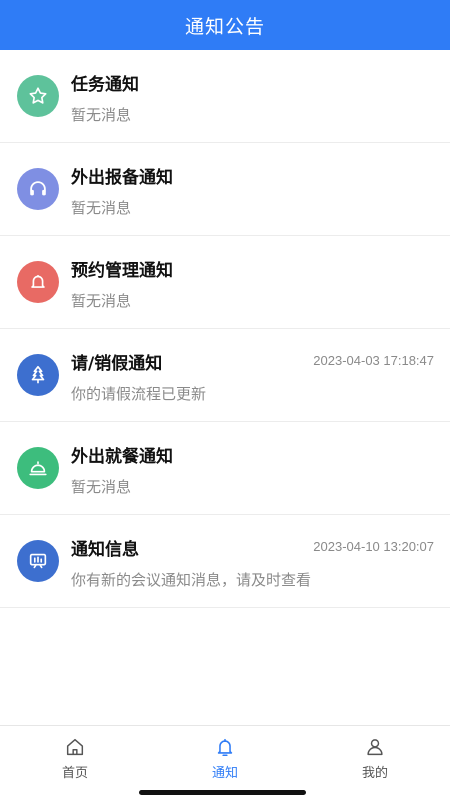 The image size is (450, 800). What do you see at coordinates (117, 364) in the screenshot?
I see `notification-title: 请/销假通知` at bounding box center [117, 364].